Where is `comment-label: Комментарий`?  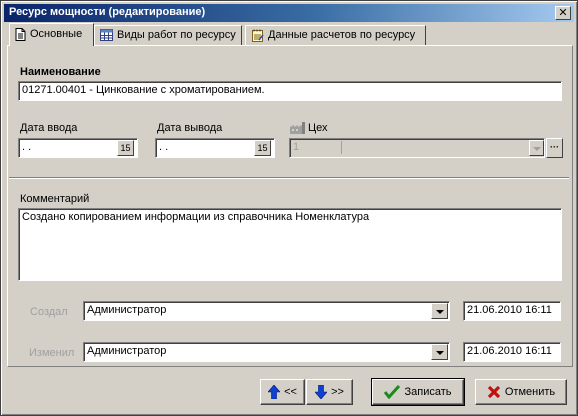 comment-label: Комментарий is located at coordinates (55, 199).